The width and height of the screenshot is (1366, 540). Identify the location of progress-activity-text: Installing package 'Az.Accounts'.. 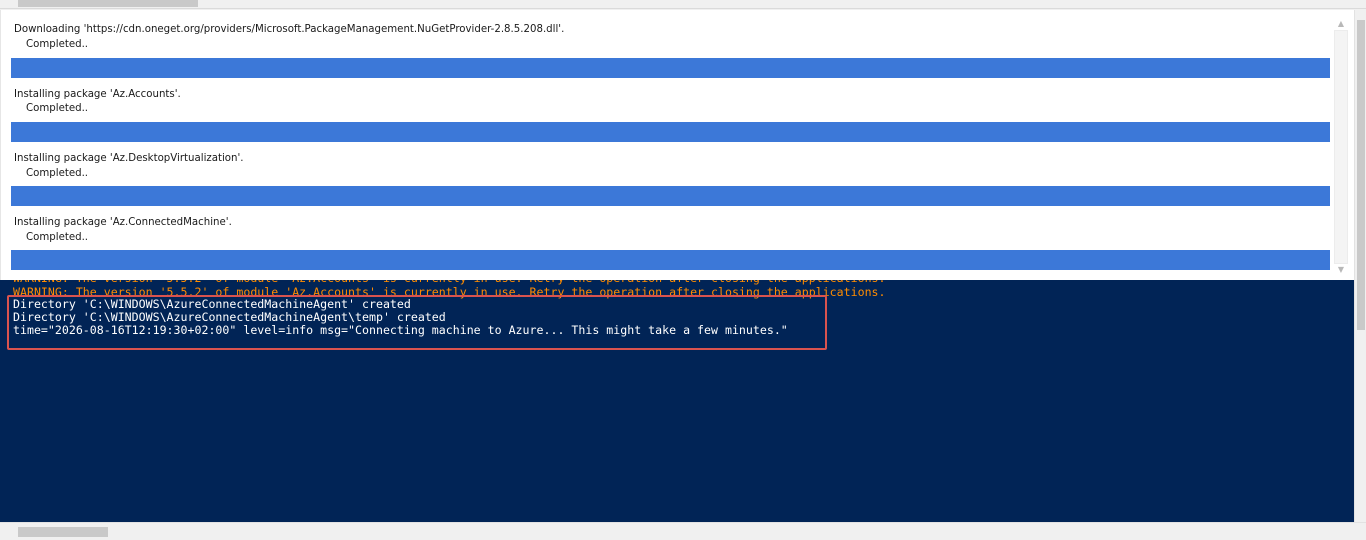
(97, 94).